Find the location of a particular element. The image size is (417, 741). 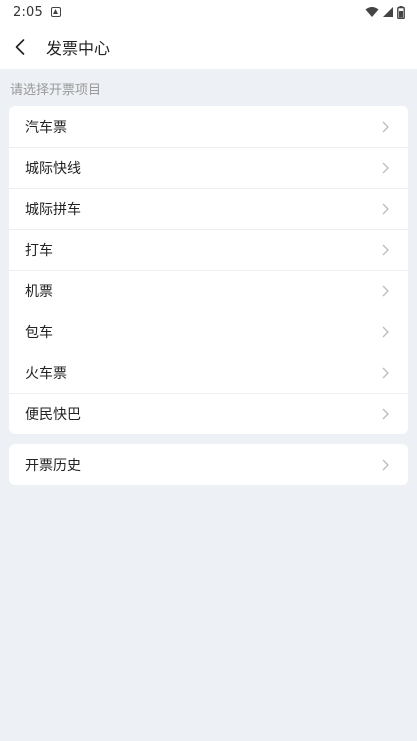

signal-icon is located at coordinates (388, 12).